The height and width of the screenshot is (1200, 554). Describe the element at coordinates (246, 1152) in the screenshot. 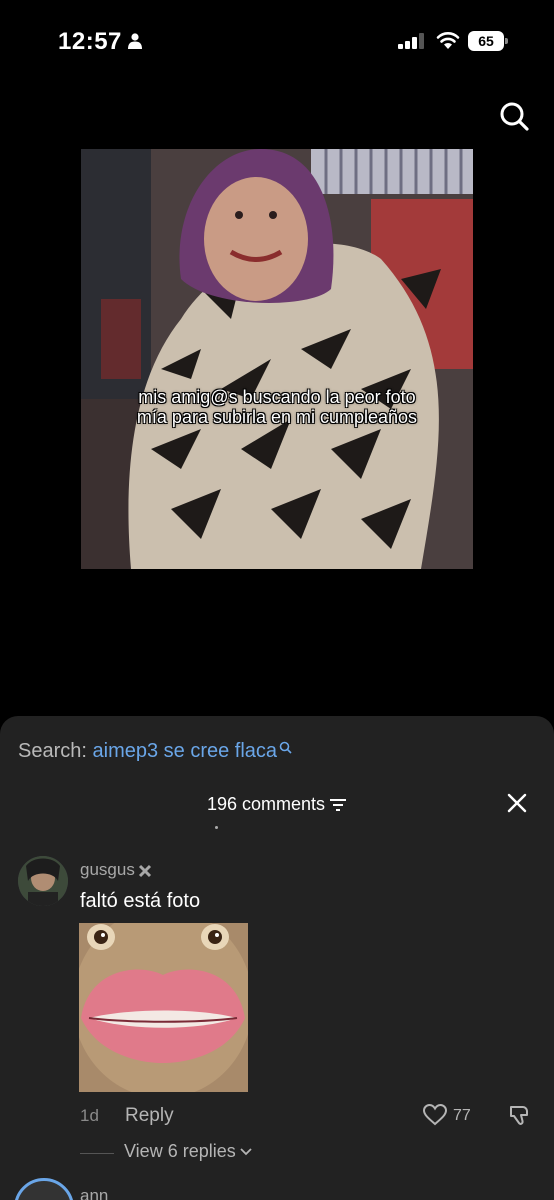

I see `chevron-down-icon` at that location.